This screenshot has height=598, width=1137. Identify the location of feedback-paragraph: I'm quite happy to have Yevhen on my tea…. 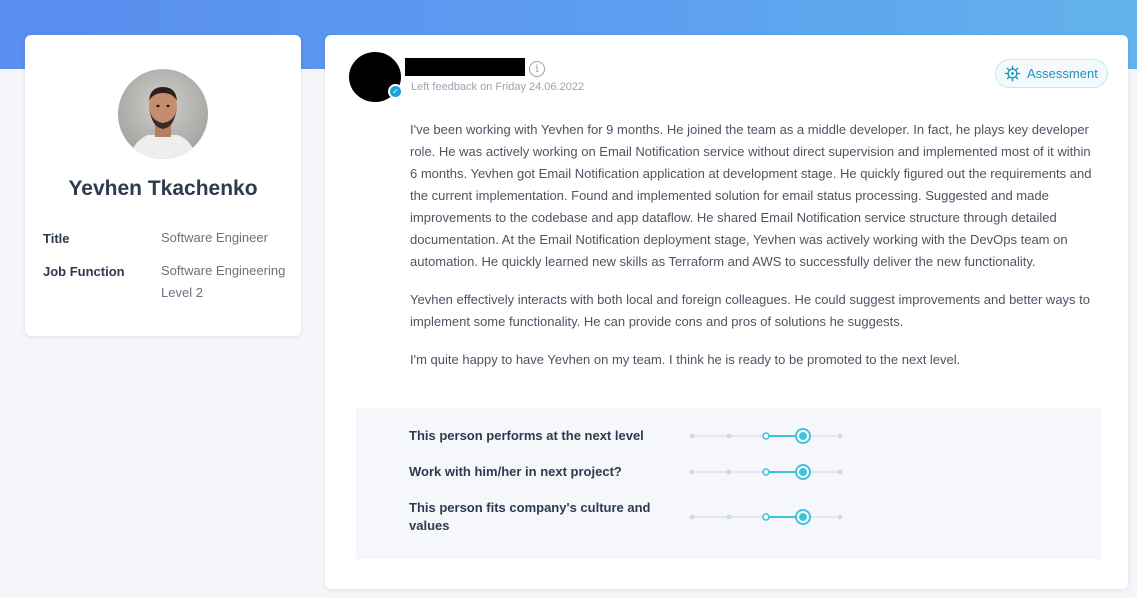
(685, 359).